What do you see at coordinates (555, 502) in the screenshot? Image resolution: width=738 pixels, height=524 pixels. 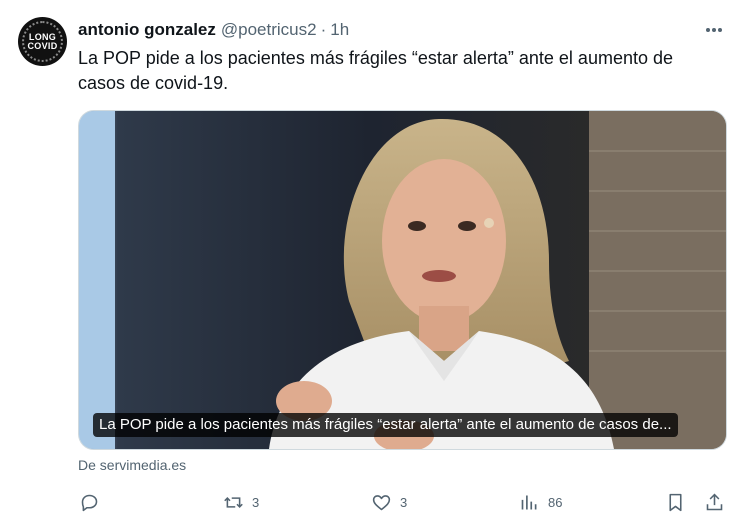 I see `views-count: 86` at bounding box center [555, 502].